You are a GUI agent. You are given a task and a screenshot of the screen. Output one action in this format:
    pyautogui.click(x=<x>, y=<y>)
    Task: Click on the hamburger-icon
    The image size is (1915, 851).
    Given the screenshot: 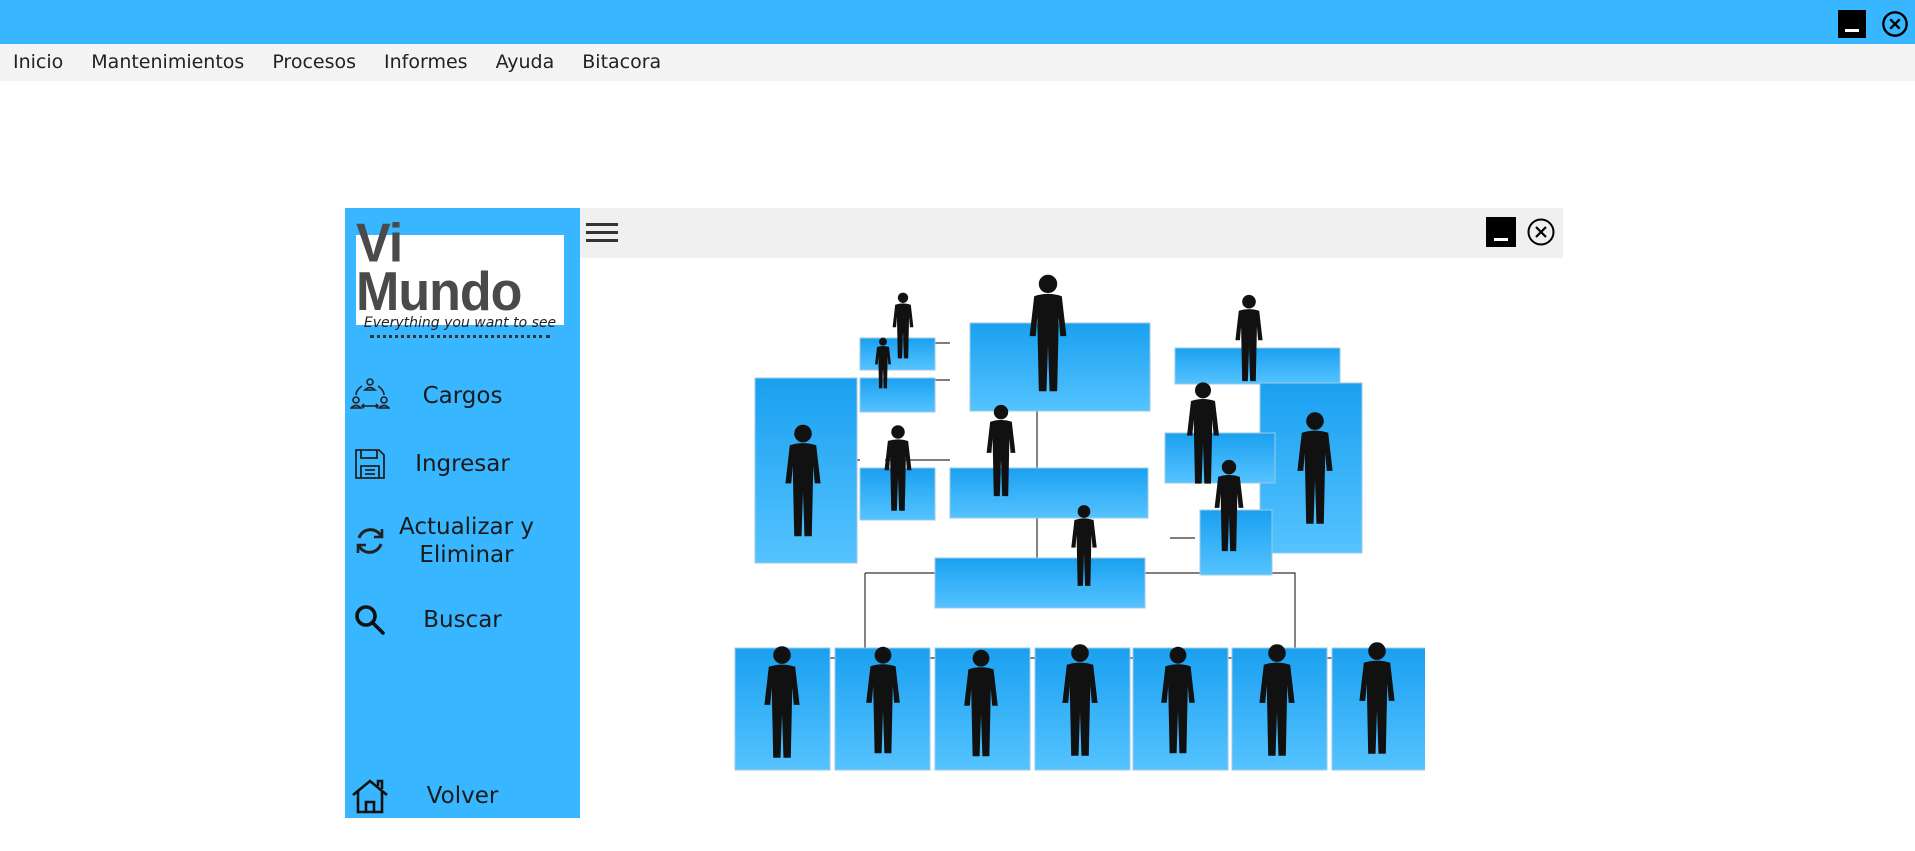 What is the action you would take?
    pyautogui.click(x=602, y=233)
    